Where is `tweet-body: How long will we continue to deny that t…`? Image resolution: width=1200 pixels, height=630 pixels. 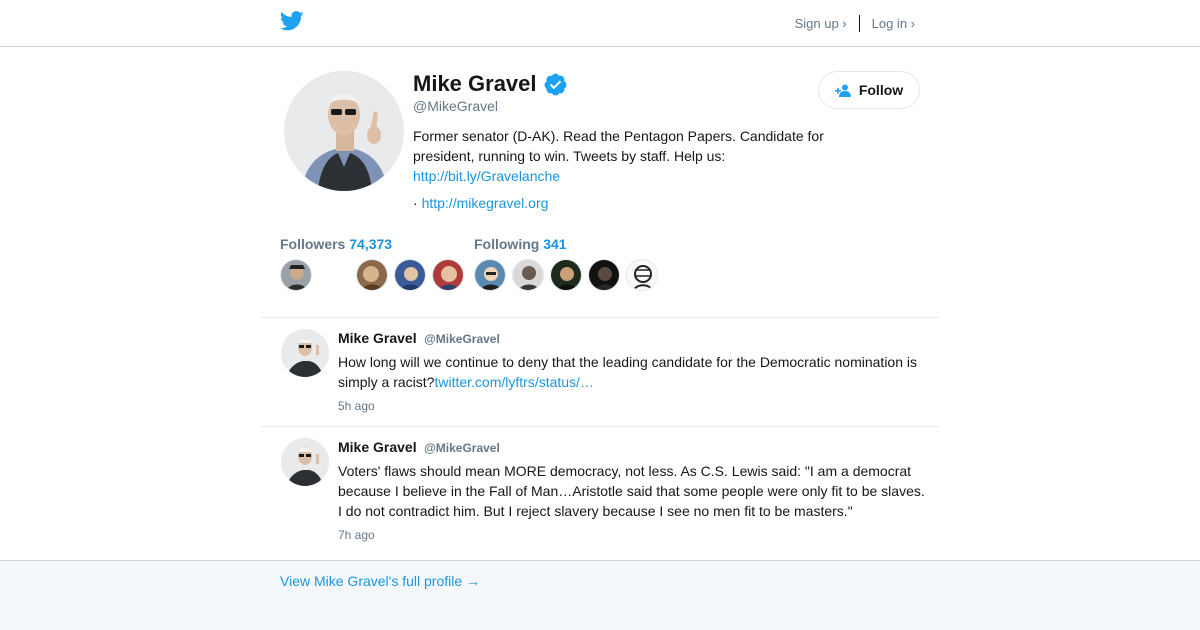
tweet-body: How long will we continue to deny that t… is located at coordinates (627, 372).